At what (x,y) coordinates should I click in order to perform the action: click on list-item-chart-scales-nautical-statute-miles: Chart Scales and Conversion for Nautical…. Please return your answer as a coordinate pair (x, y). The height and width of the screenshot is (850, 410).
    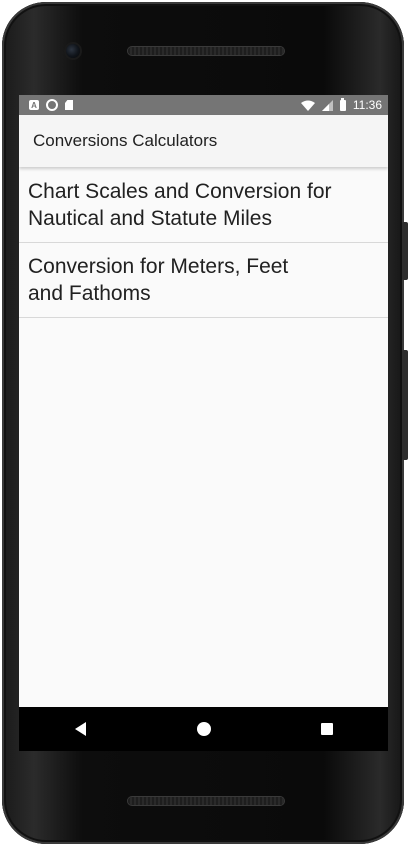
    Looking at the image, I should click on (203, 205).